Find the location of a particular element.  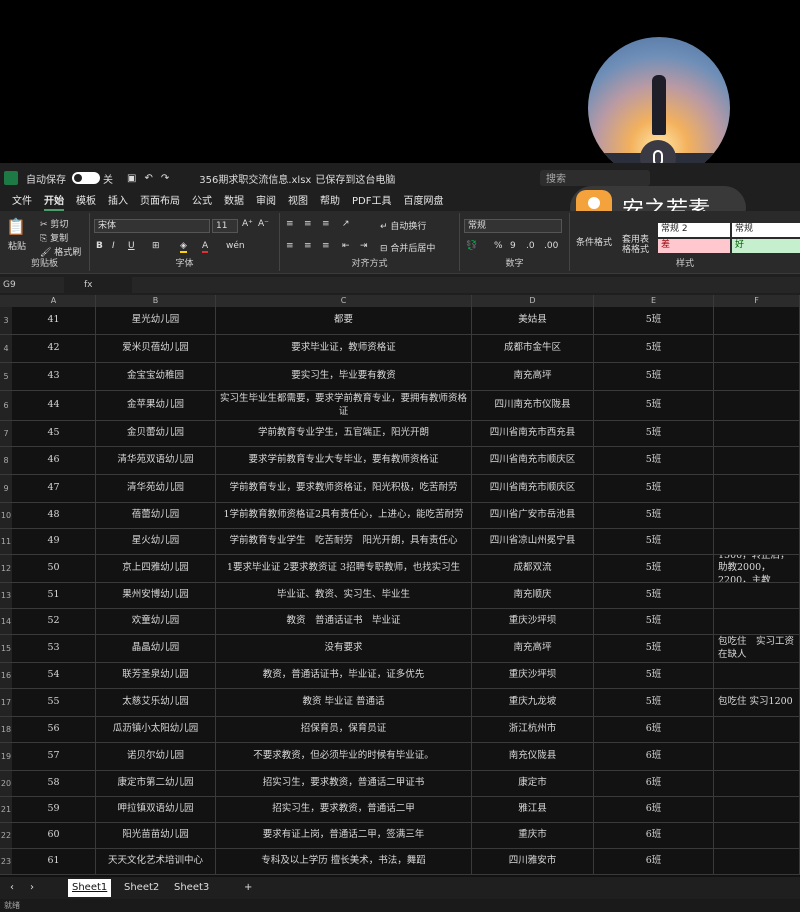

cell-c: 教资，普通话证书，毕业证，证多优先 is located at coordinates (344, 675).